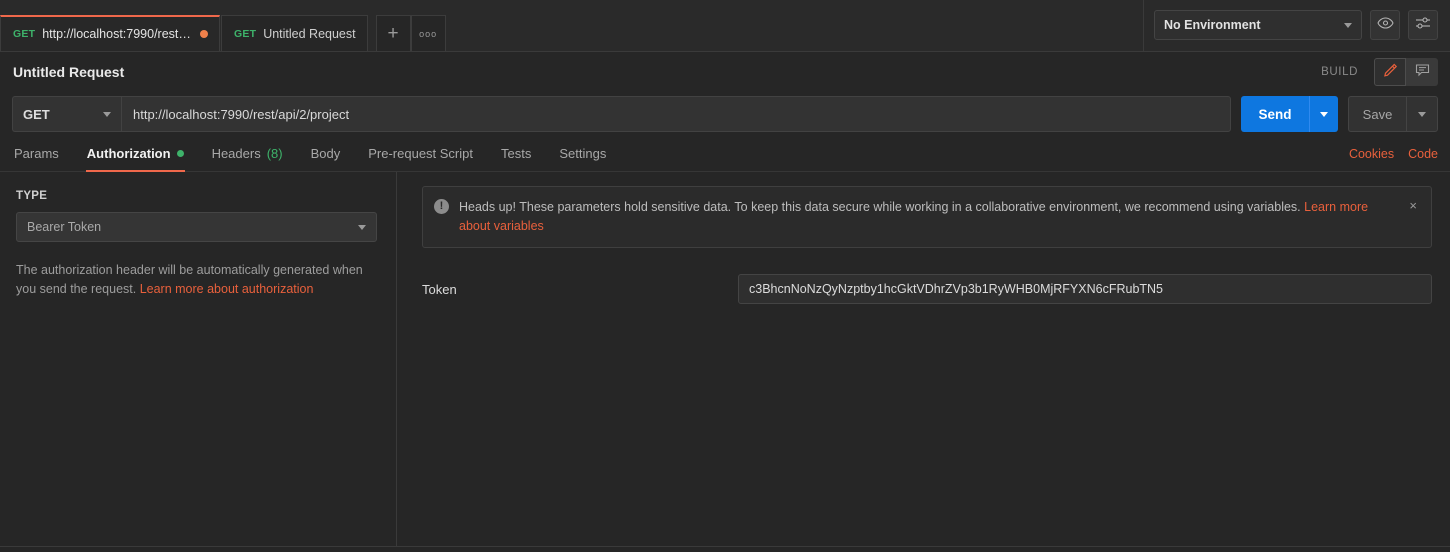 The height and width of the screenshot is (552, 1450). I want to click on unsaved-dot-icon, so click(204, 34).